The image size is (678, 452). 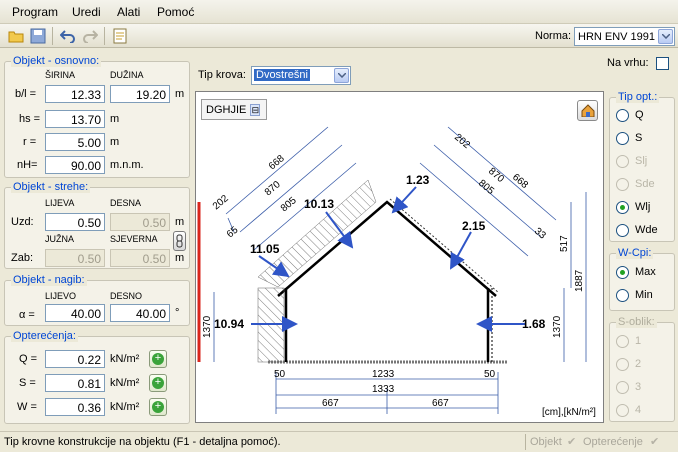 What do you see at coordinates (127, 75) in the screenshot?
I see `col-duzina: DUŽINA` at bounding box center [127, 75].